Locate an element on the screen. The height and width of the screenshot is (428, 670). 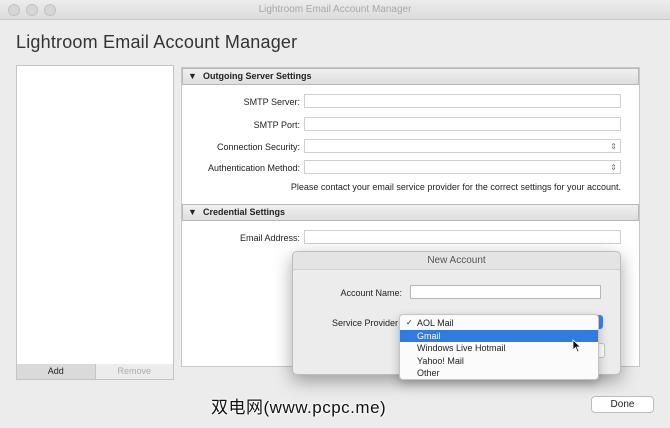
title-bar: Lightroom Email Account Manager is located at coordinates (335, 10).